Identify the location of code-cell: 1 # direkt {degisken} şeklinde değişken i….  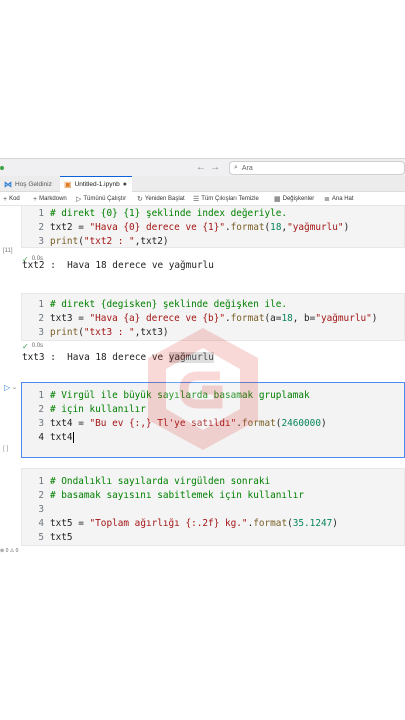
(213, 317).